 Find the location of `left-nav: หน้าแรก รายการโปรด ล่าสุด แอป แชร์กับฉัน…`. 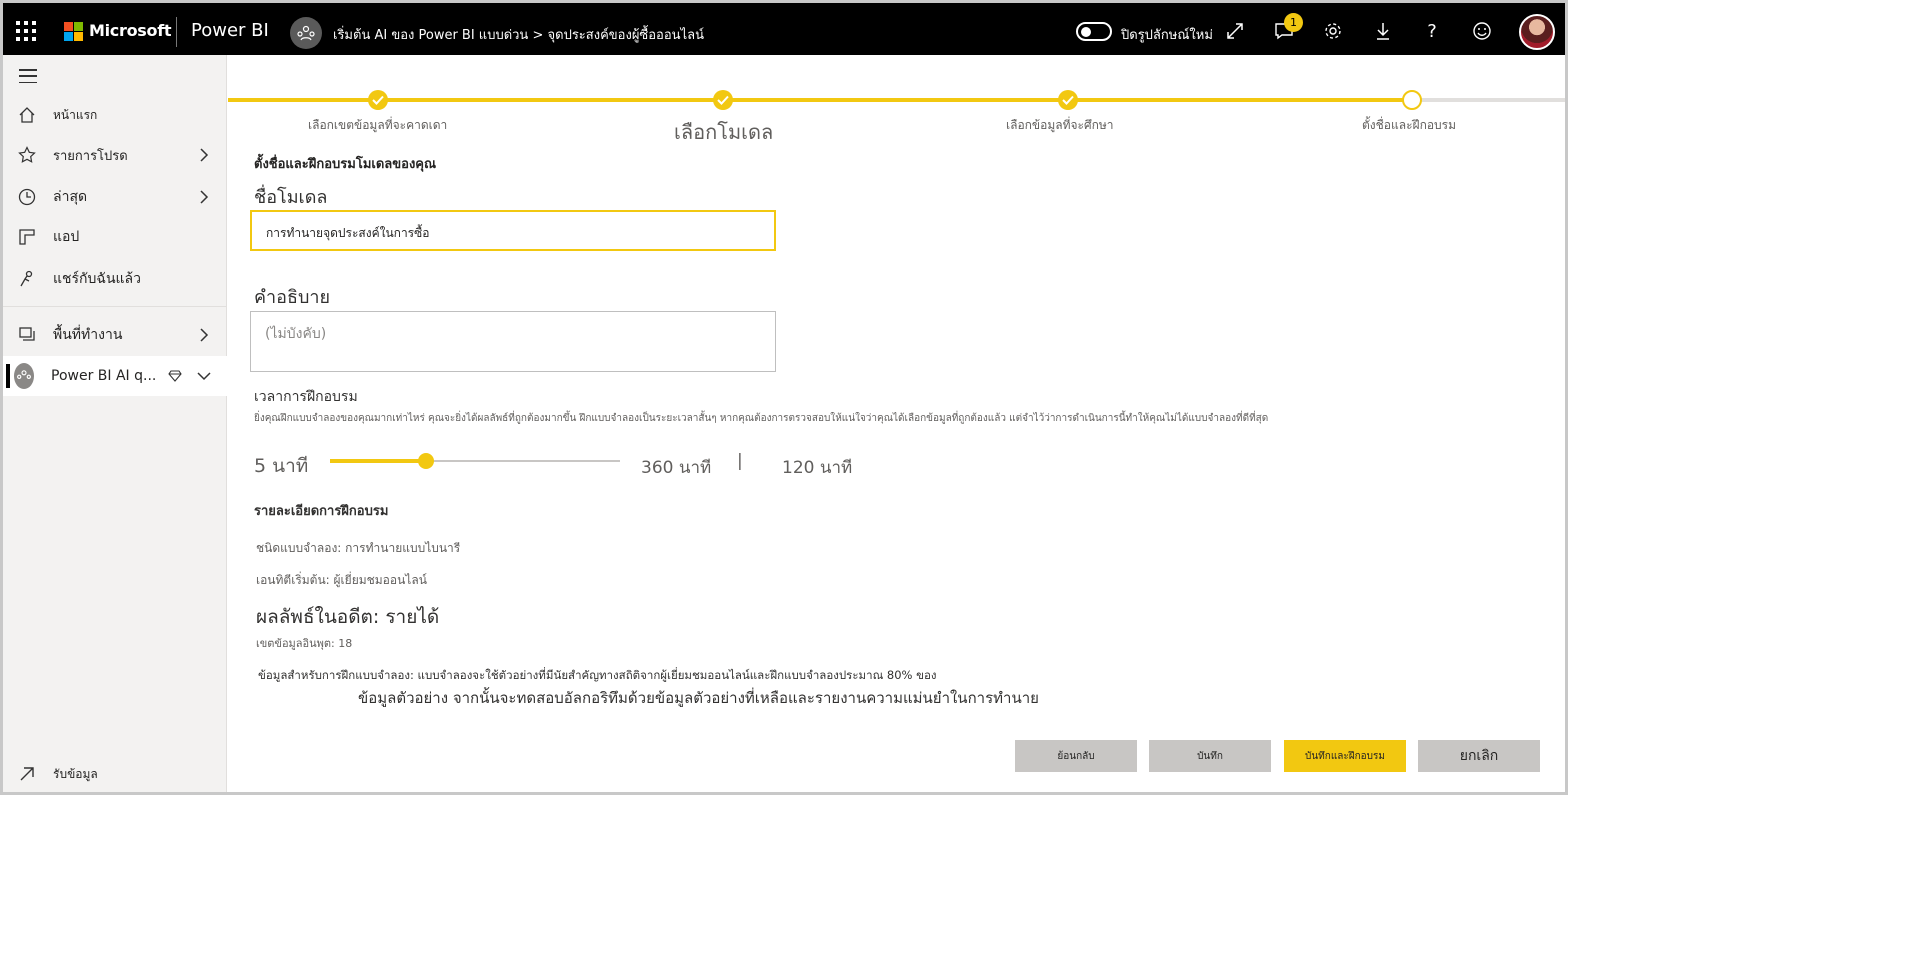

left-nav: หน้าแรก รายการโปรด ล่าสุด แอป แชร์กับฉัน… is located at coordinates (115, 423).